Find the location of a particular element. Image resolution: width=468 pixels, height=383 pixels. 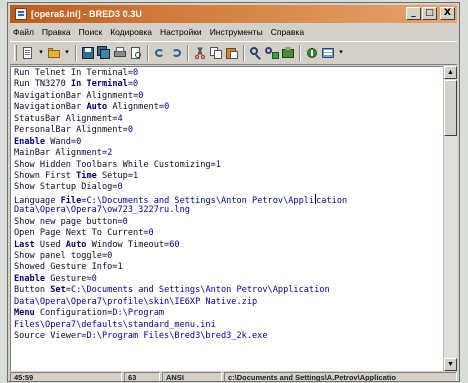

app-icon is located at coordinates (21, 14).